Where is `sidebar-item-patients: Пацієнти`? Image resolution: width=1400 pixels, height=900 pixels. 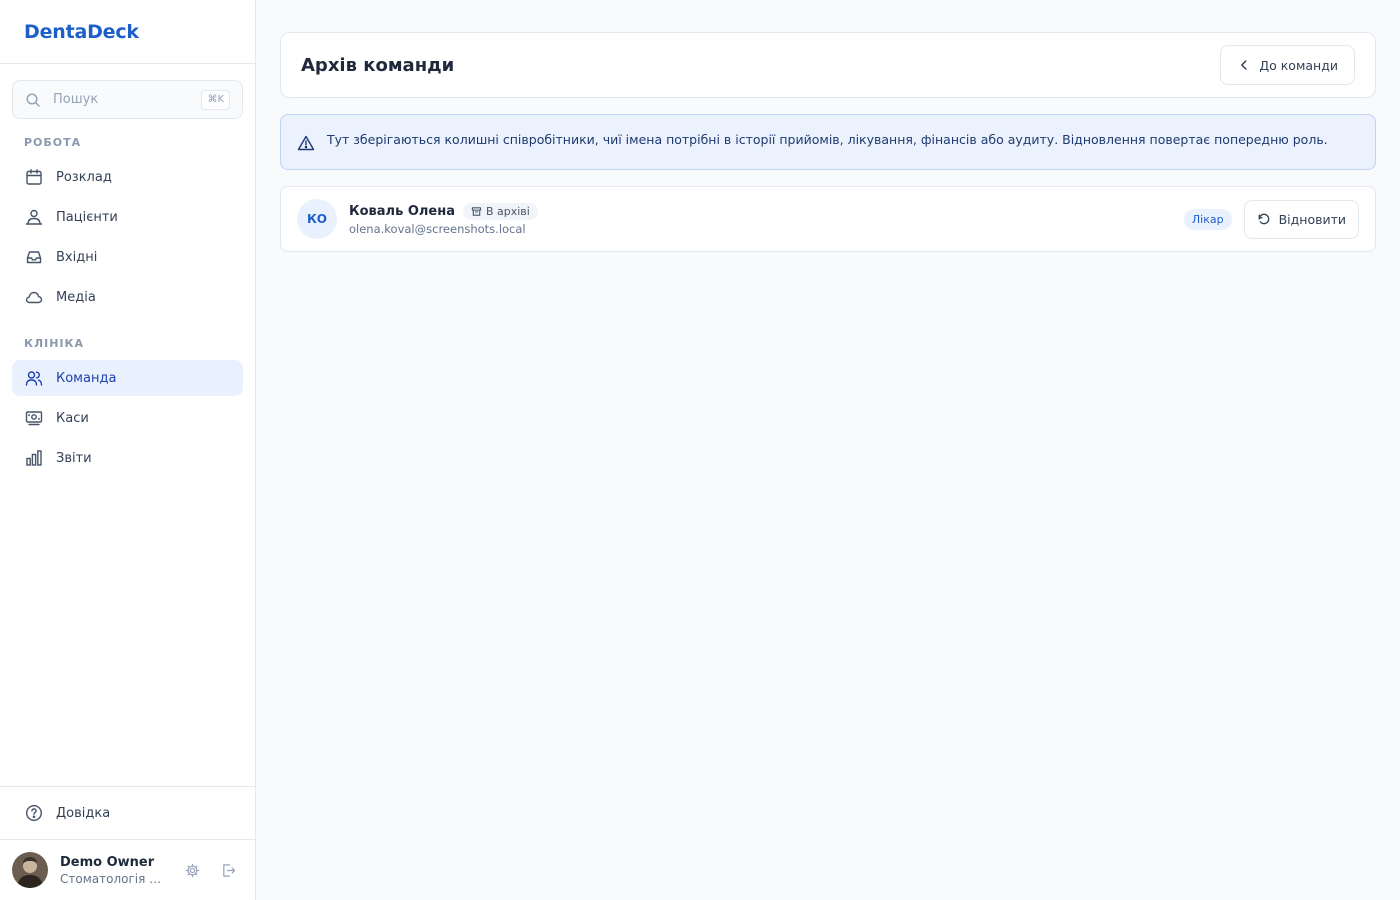
sidebar-item-patients: Пацієнти is located at coordinates (127, 217).